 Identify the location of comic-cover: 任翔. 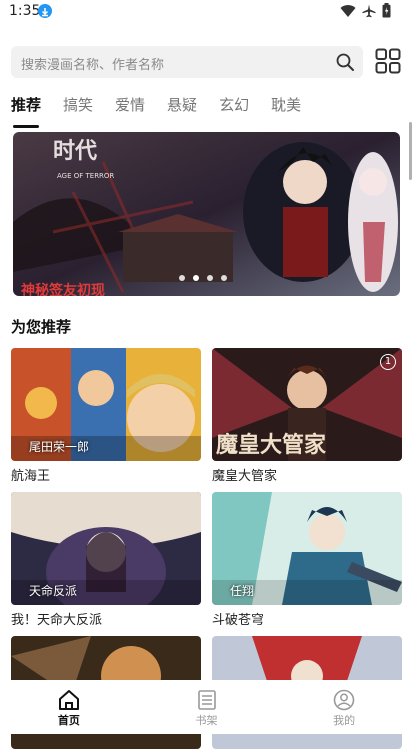
(307, 548).